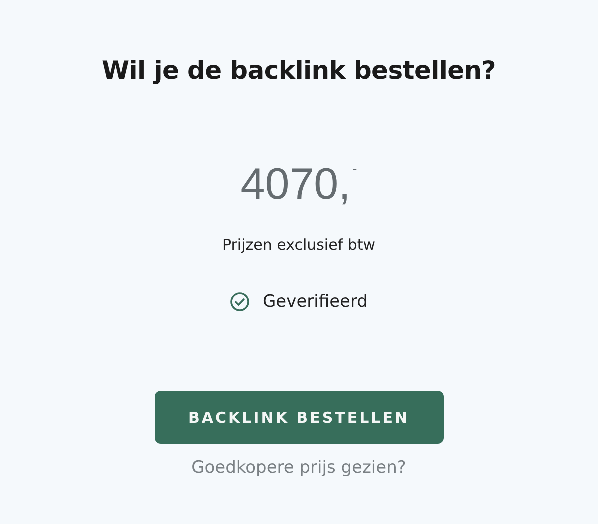 This screenshot has width=598, height=524. What do you see at coordinates (299, 245) in the screenshot?
I see `price-note: Prijzen exclusief btw` at bounding box center [299, 245].